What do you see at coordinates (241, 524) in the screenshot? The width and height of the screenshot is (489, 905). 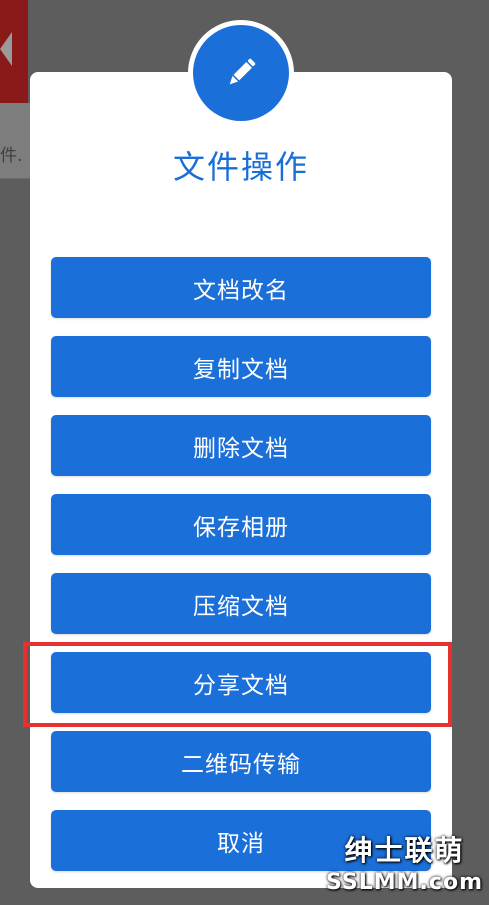 I see `save-to-album-button: 保存相册` at bounding box center [241, 524].